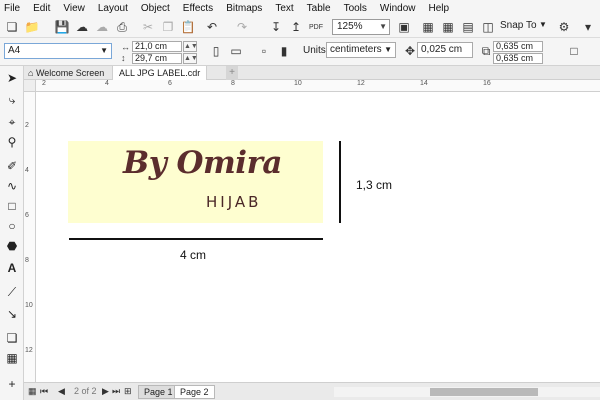  Describe the element at coordinates (12, 384) in the screenshot. I see `add-tool-icon: +` at that location.